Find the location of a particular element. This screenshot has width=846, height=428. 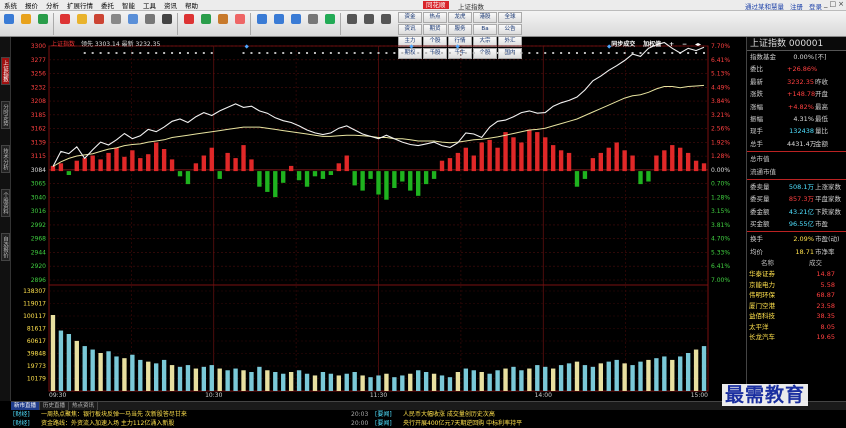

y-tick-left: 3232 is located at coordinates (38, 87).